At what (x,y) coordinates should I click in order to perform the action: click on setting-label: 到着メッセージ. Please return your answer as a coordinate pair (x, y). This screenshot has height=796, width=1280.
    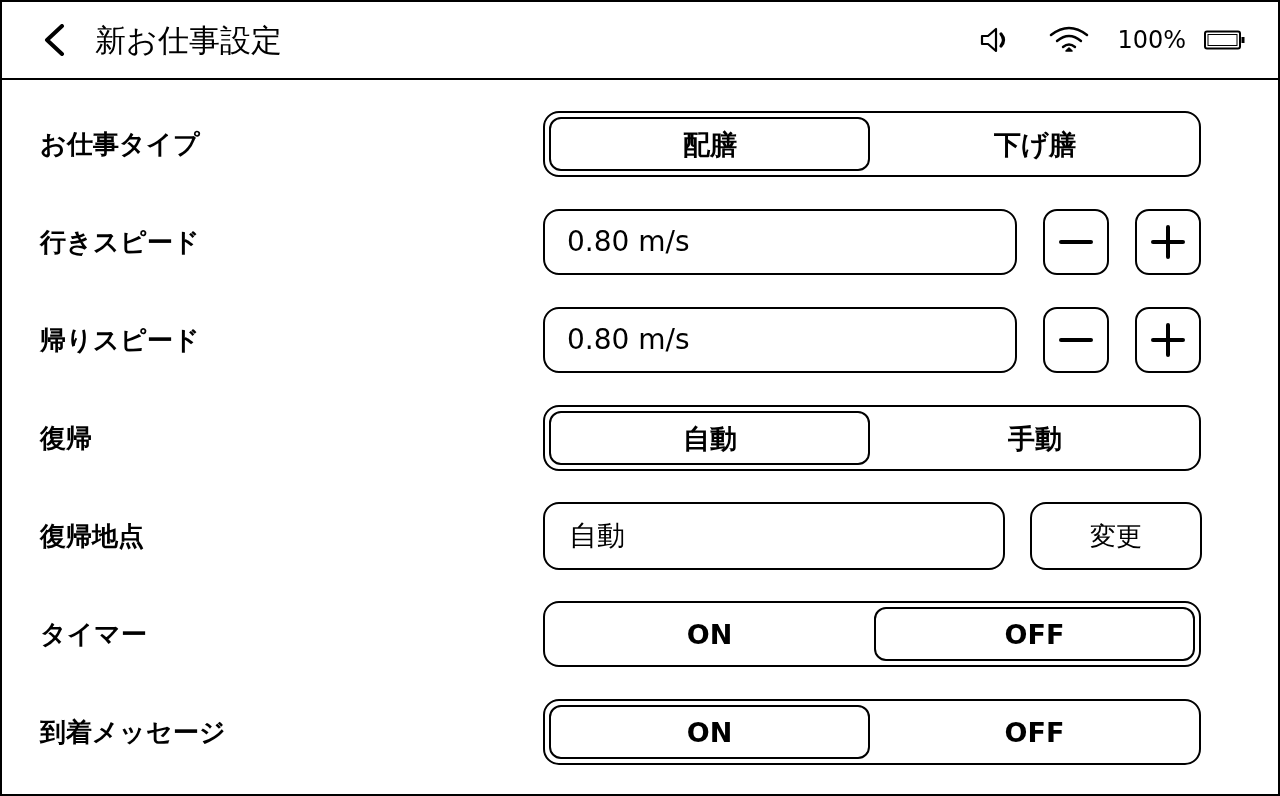
    Looking at the image, I should click on (133, 732).